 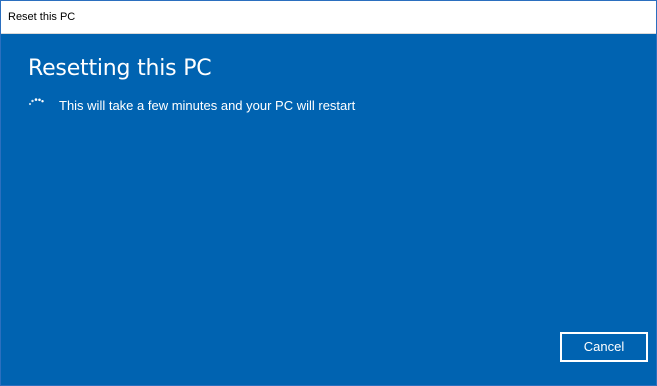 I want to click on cancel-button: Cancel, so click(x=604, y=347).